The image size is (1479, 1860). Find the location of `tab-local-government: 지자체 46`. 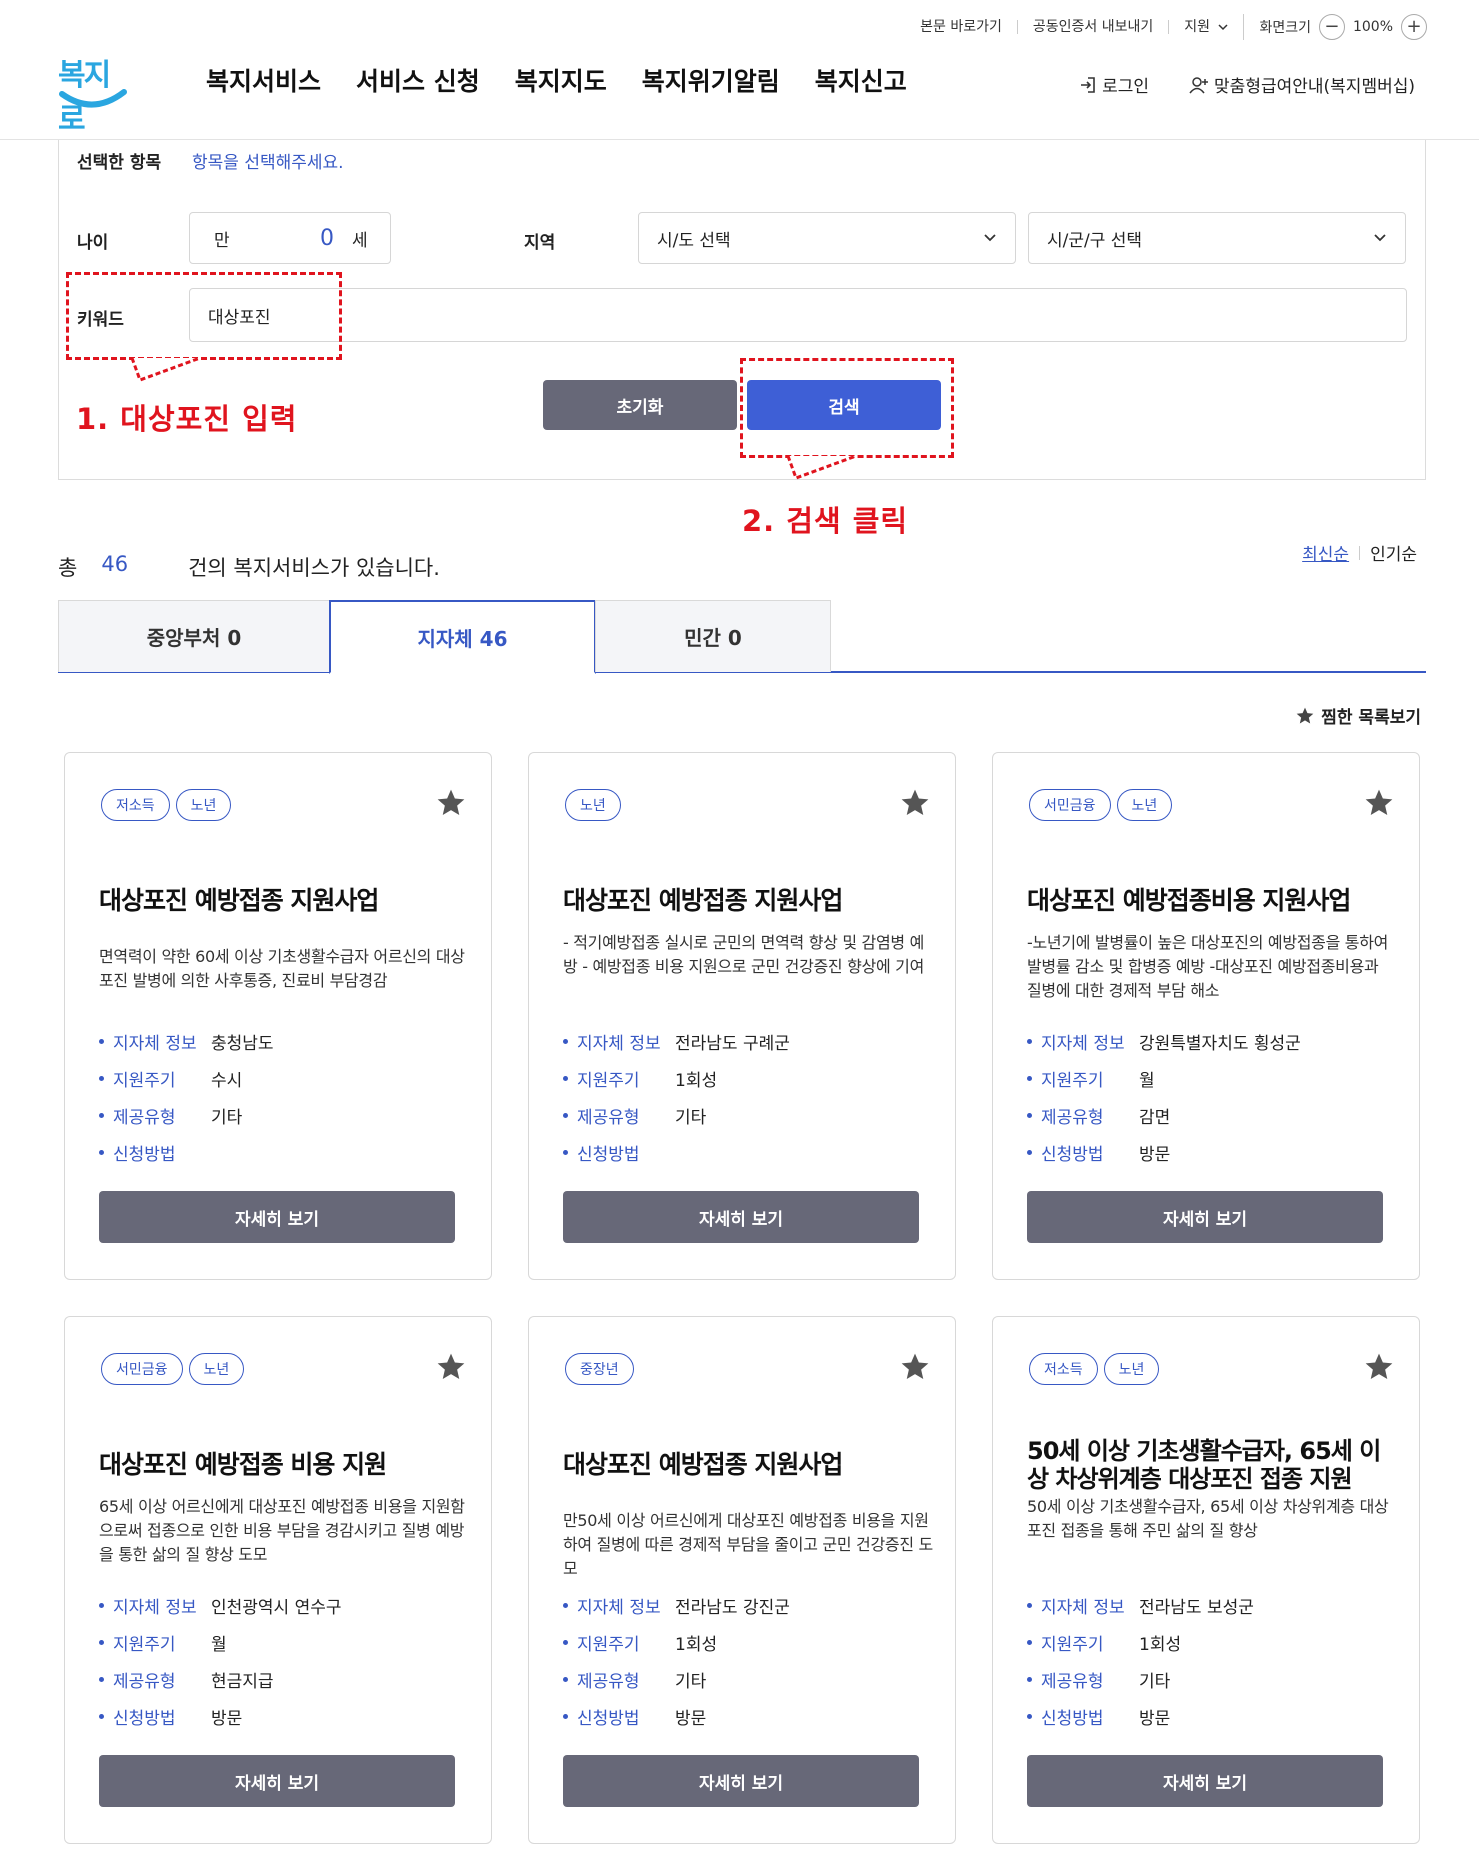

tab-local-government: 지자체 46 is located at coordinates (462, 637).